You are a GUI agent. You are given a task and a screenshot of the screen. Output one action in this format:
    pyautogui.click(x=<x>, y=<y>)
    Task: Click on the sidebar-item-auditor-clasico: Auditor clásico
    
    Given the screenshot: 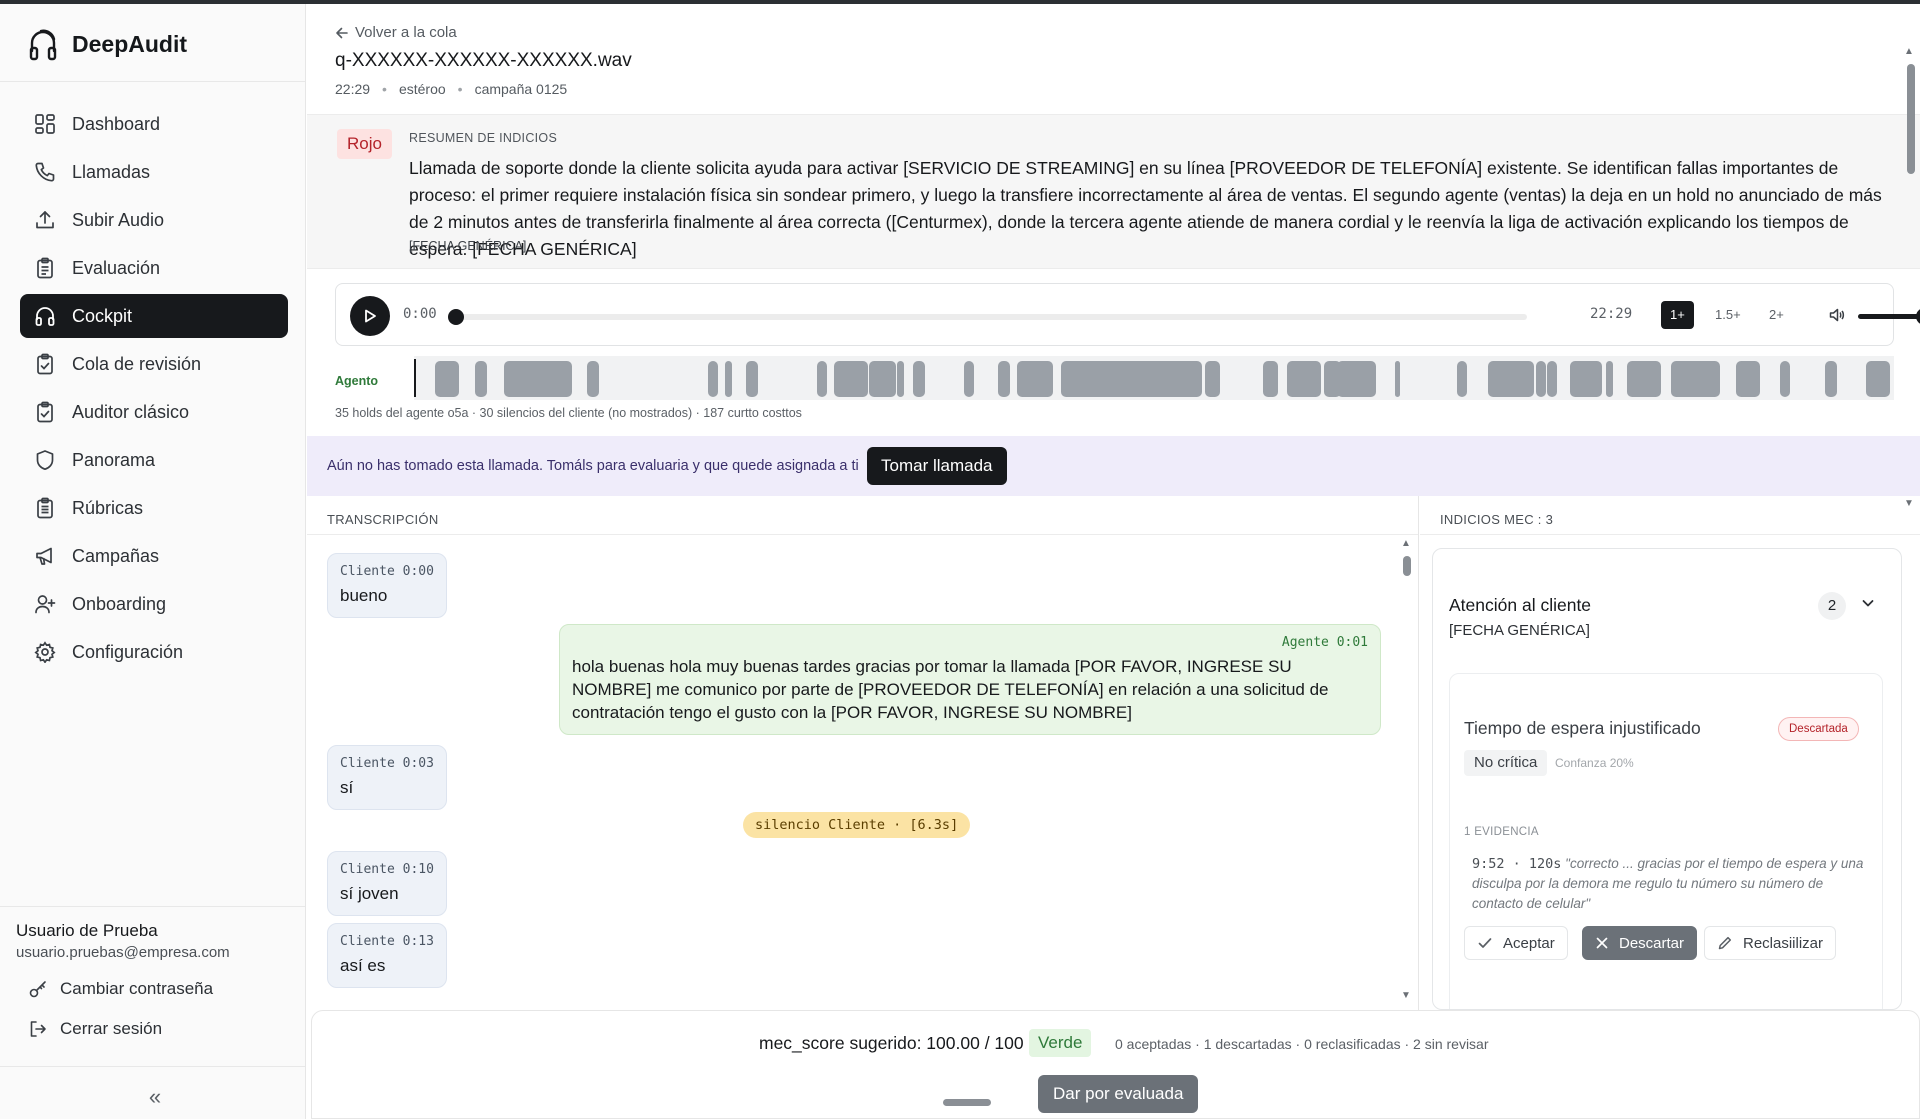 What is the action you would take?
    pyautogui.click(x=154, y=412)
    